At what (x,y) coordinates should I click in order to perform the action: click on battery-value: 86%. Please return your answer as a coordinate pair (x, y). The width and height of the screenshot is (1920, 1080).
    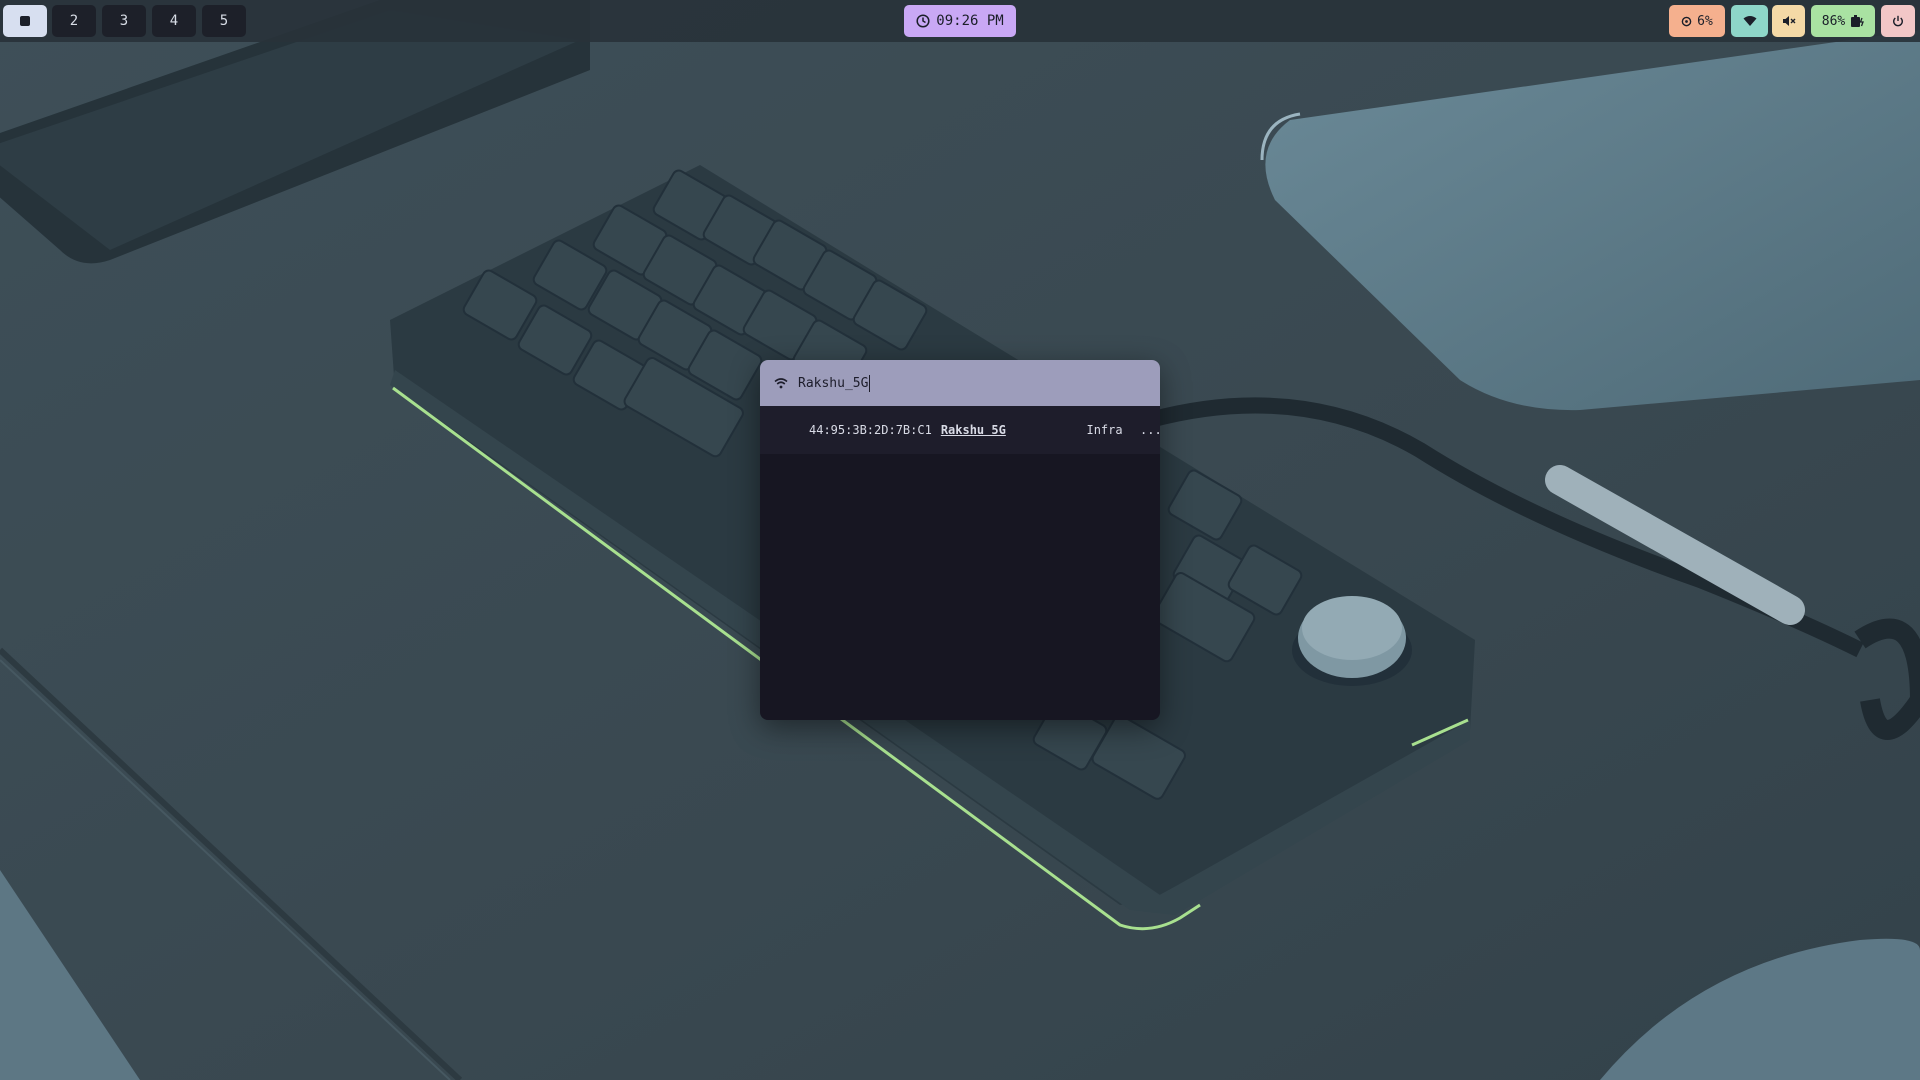
    Looking at the image, I should click on (1833, 21).